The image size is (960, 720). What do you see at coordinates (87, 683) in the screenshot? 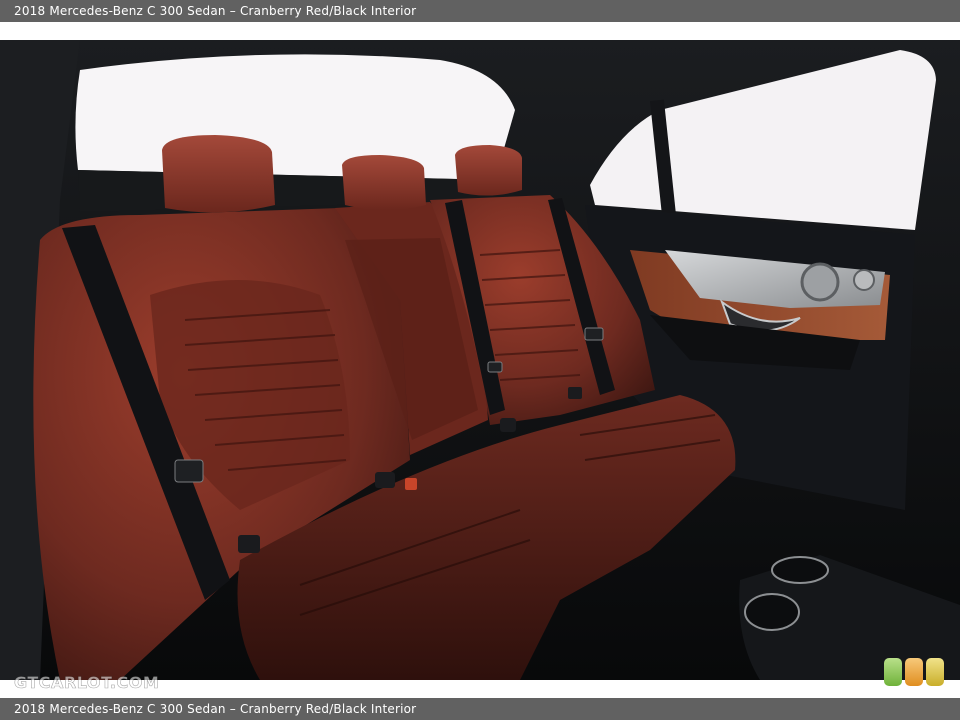
I see `watermark-text: GTCARLOT.COM` at bounding box center [87, 683].